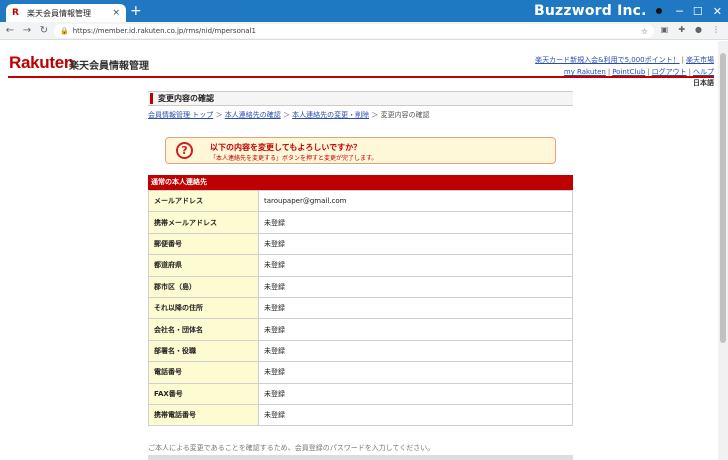 Image resolution: width=728 pixels, height=460 pixels. I want to click on rakuten-favicon-icon: R, so click(15, 13).